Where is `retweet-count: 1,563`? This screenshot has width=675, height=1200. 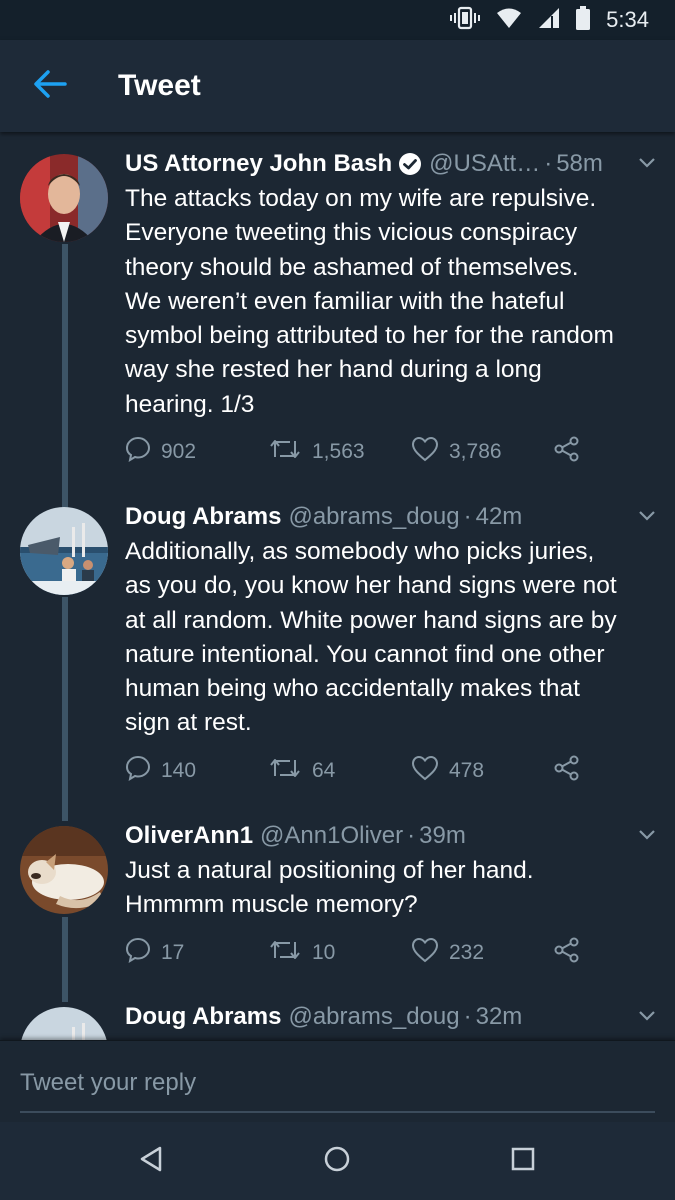
retweet-count: 1,563 is located at coordinates (338, 451).